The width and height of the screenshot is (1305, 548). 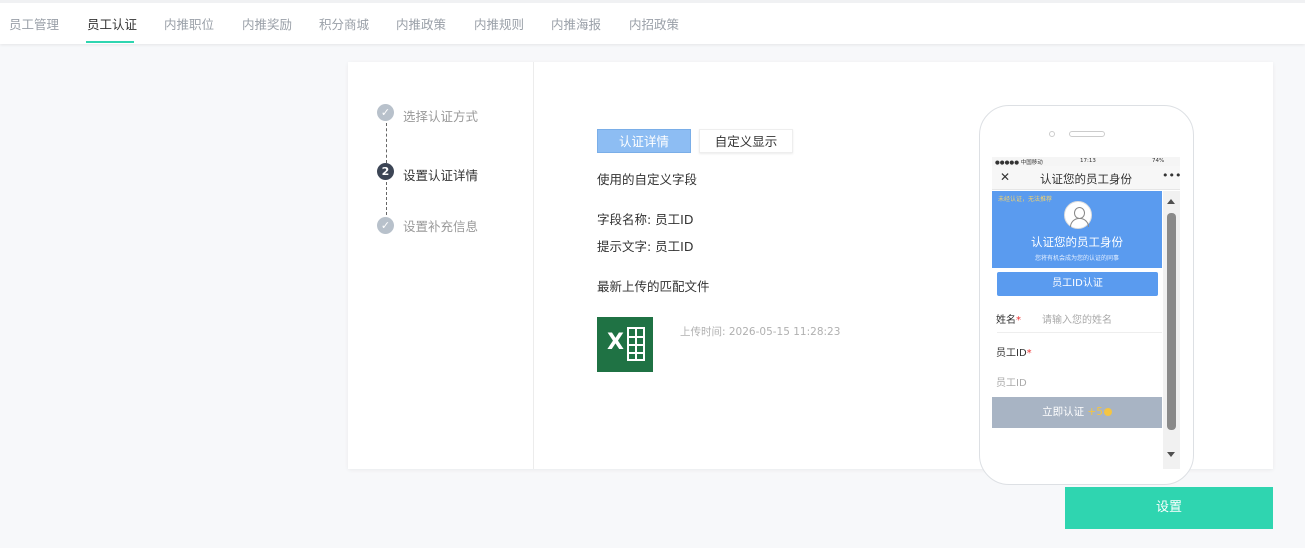 What do you see at coordinates (1077, 242) in the screenshot?
I see `banner-title: 认证您的员工身份` at bounding box center [1077, 242].